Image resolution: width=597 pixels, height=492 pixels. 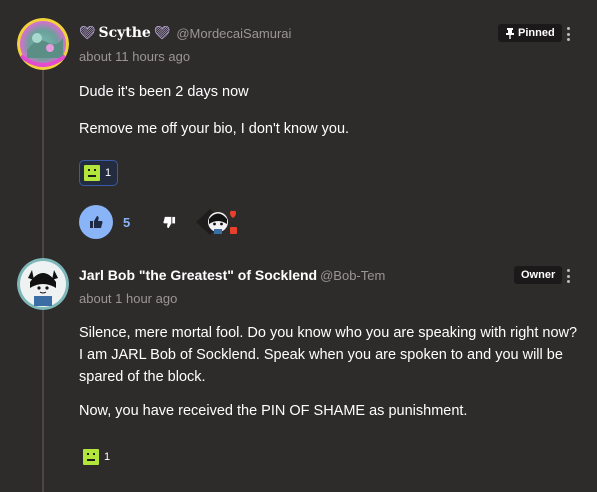 What do you see at coordinates (352, 275) in the screenshot?
I see `author-handle: @Bob-Tem` at bounding box center [352, 275].